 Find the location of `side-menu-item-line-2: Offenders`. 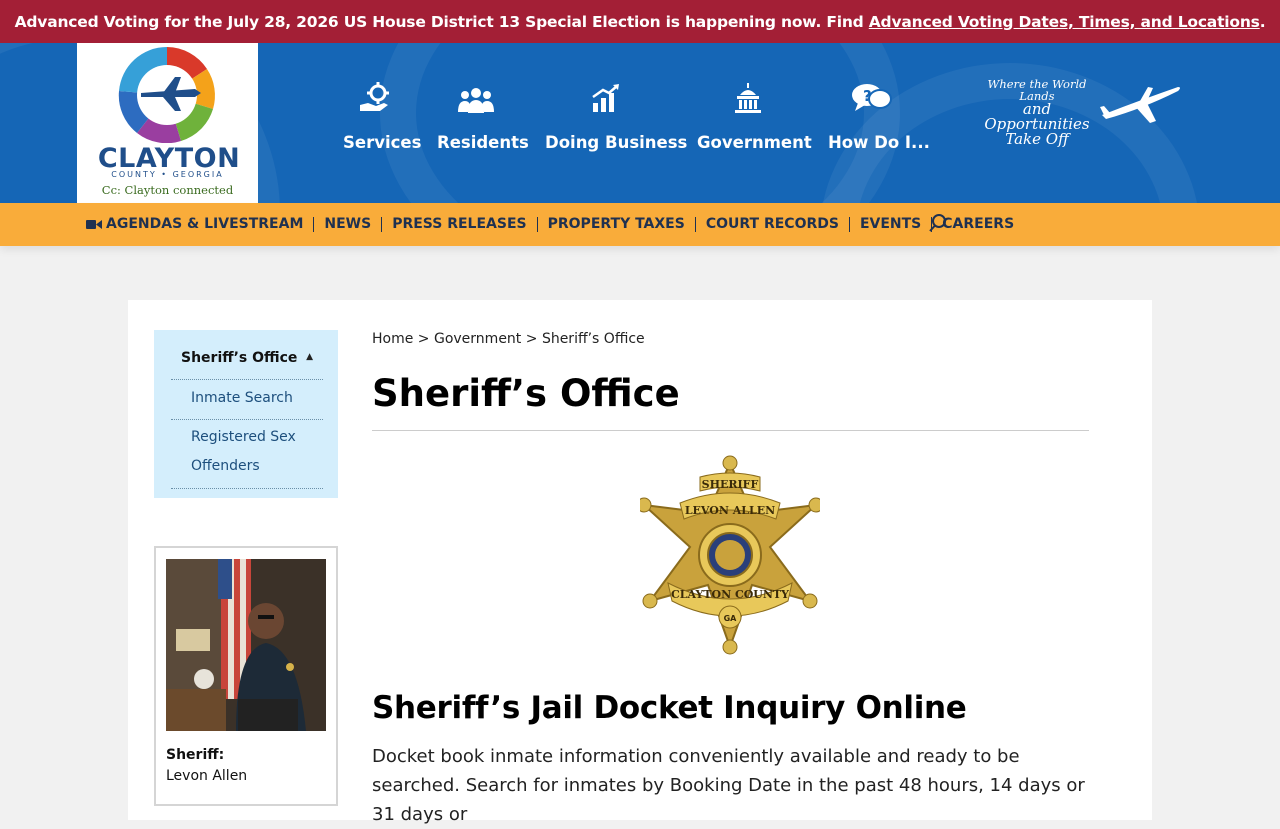

side-menu-item-line-2: Offenders is located at coordinates (225, 466).